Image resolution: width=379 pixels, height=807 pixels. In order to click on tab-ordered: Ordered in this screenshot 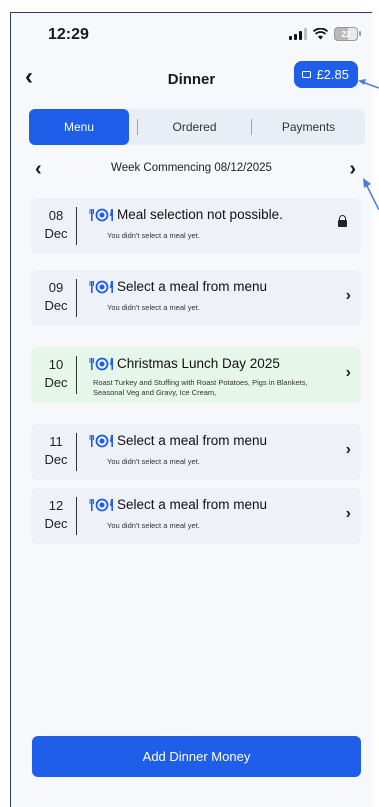, I will do `click(194, 127)`.